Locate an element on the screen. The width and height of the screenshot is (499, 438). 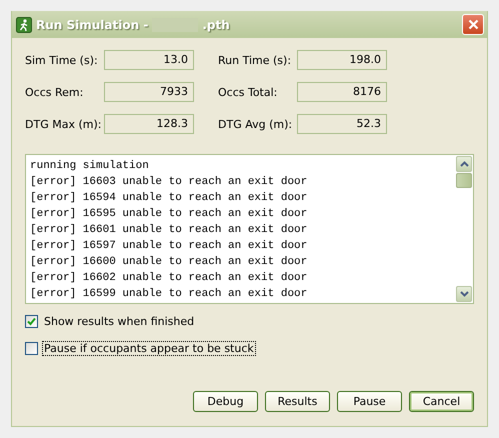
checkbox-label: Pause if occupants appear to be stuck is located at coordinates (149, 348).